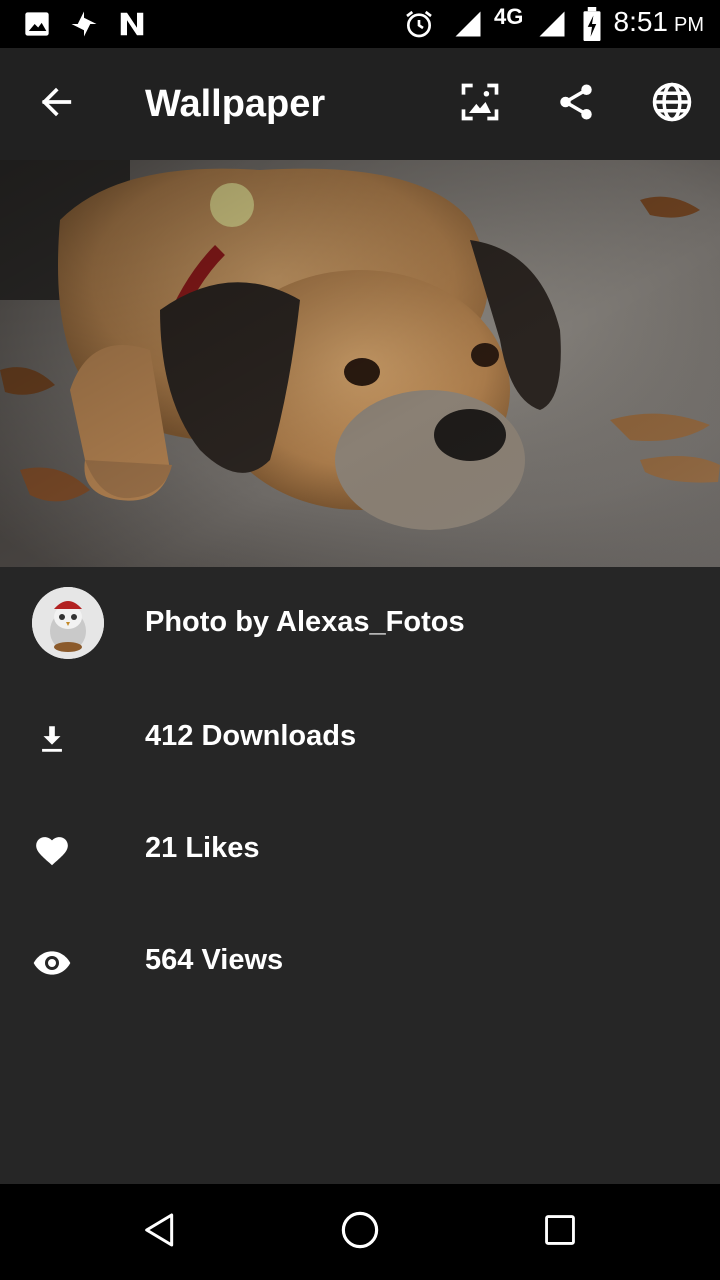  What do you see at coordinates (52, 851) in the screenshot?
I see `heart-icon` at bounding box center [52, 851].